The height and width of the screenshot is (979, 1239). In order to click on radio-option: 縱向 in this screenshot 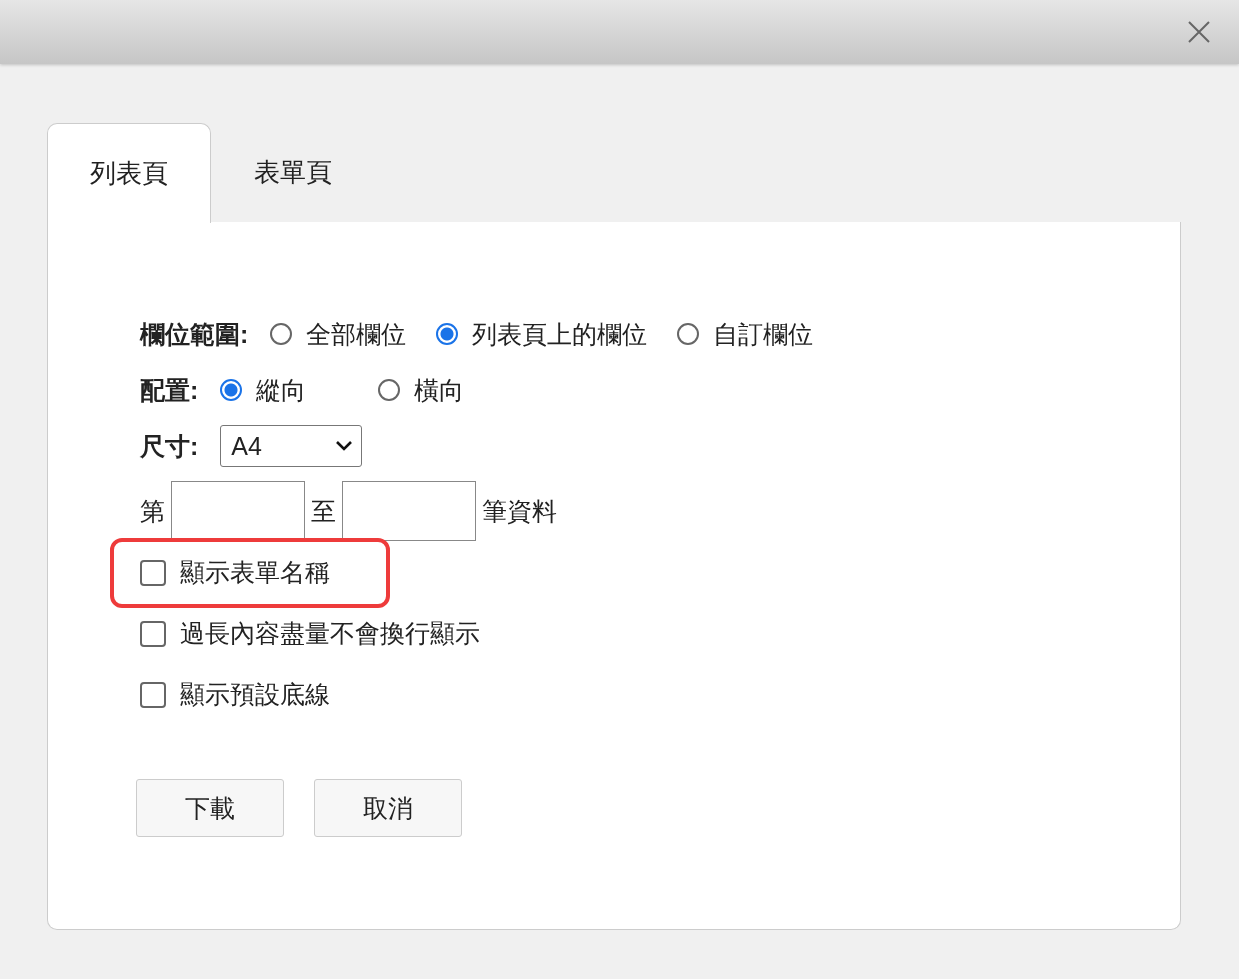, I will do `click(263, 390)`.